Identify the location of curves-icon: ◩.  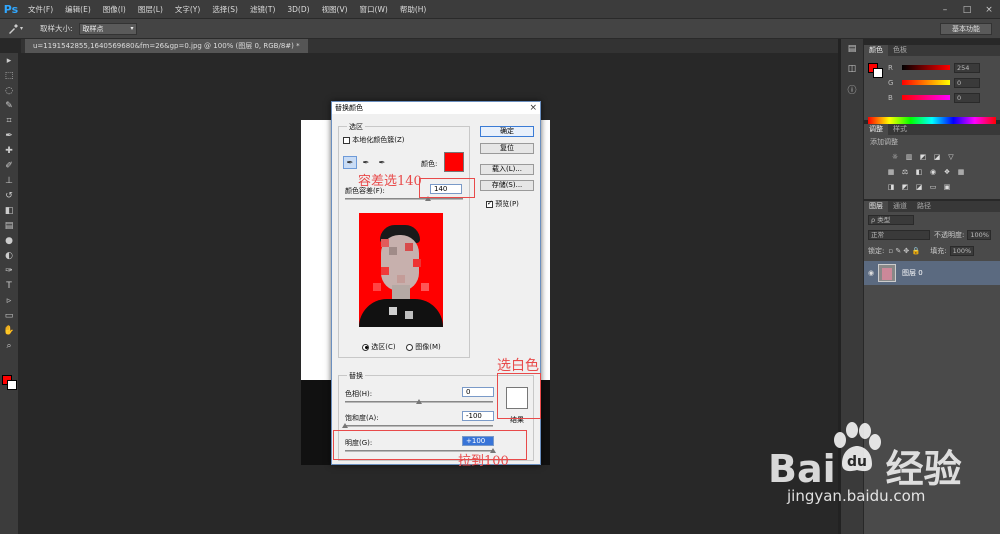
(923, 156).